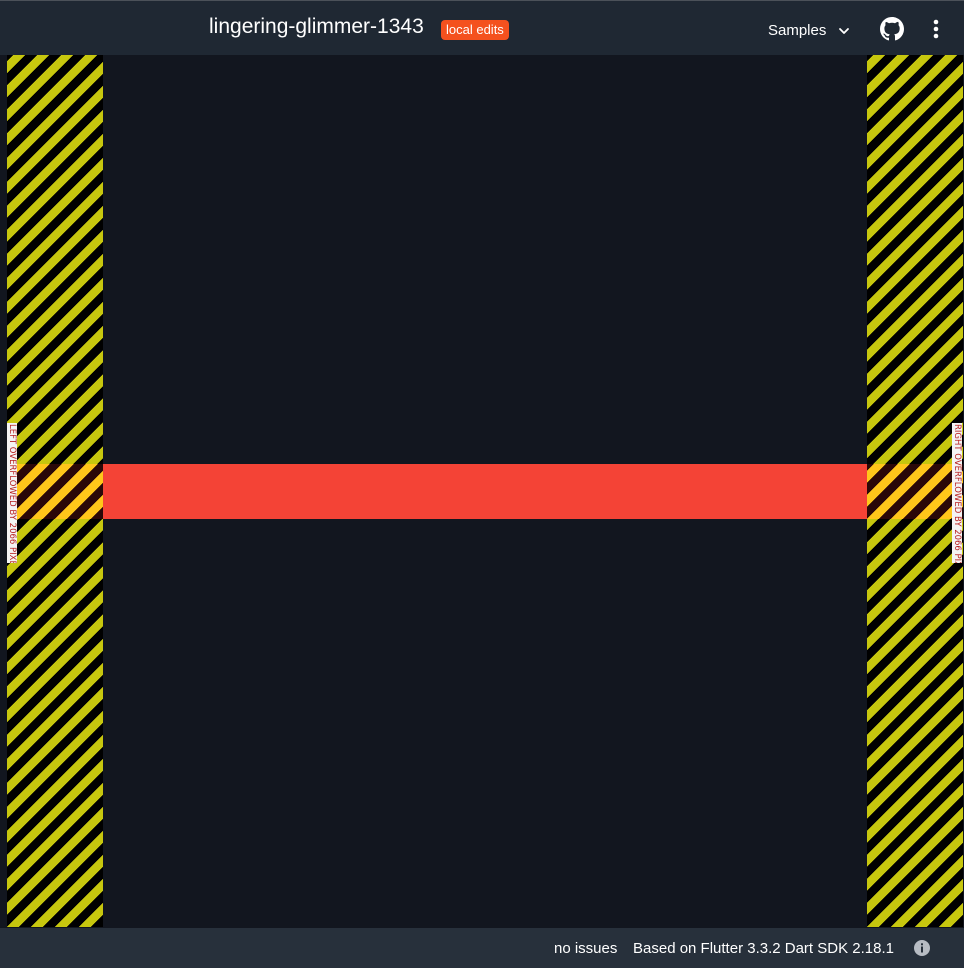 This screenshot has height=968, width=964. I want to click on right-overflow-highlight, so click(915, 491).